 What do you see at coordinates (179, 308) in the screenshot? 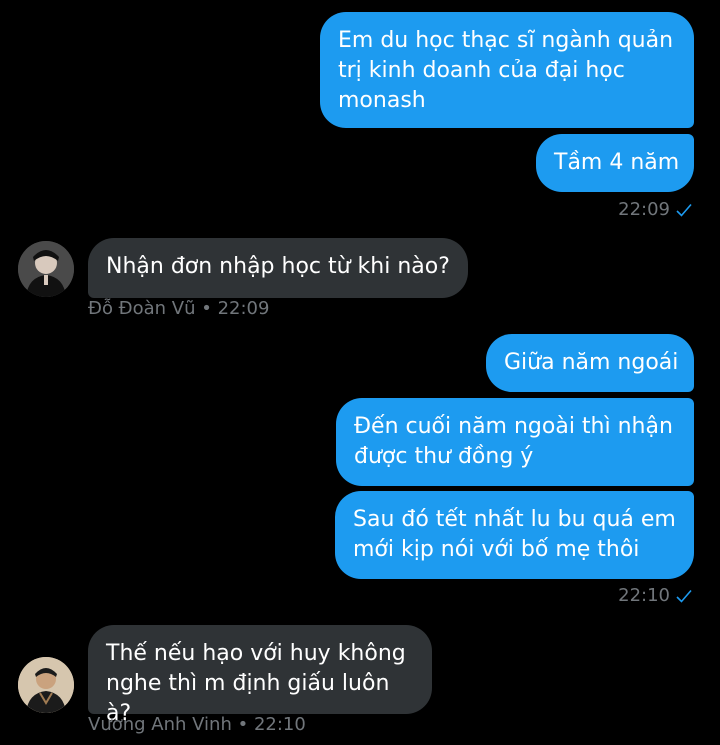
I see `sender-meta: Đỗ Đoàn Vũ • 22:09` at bounding box center [179, 308].